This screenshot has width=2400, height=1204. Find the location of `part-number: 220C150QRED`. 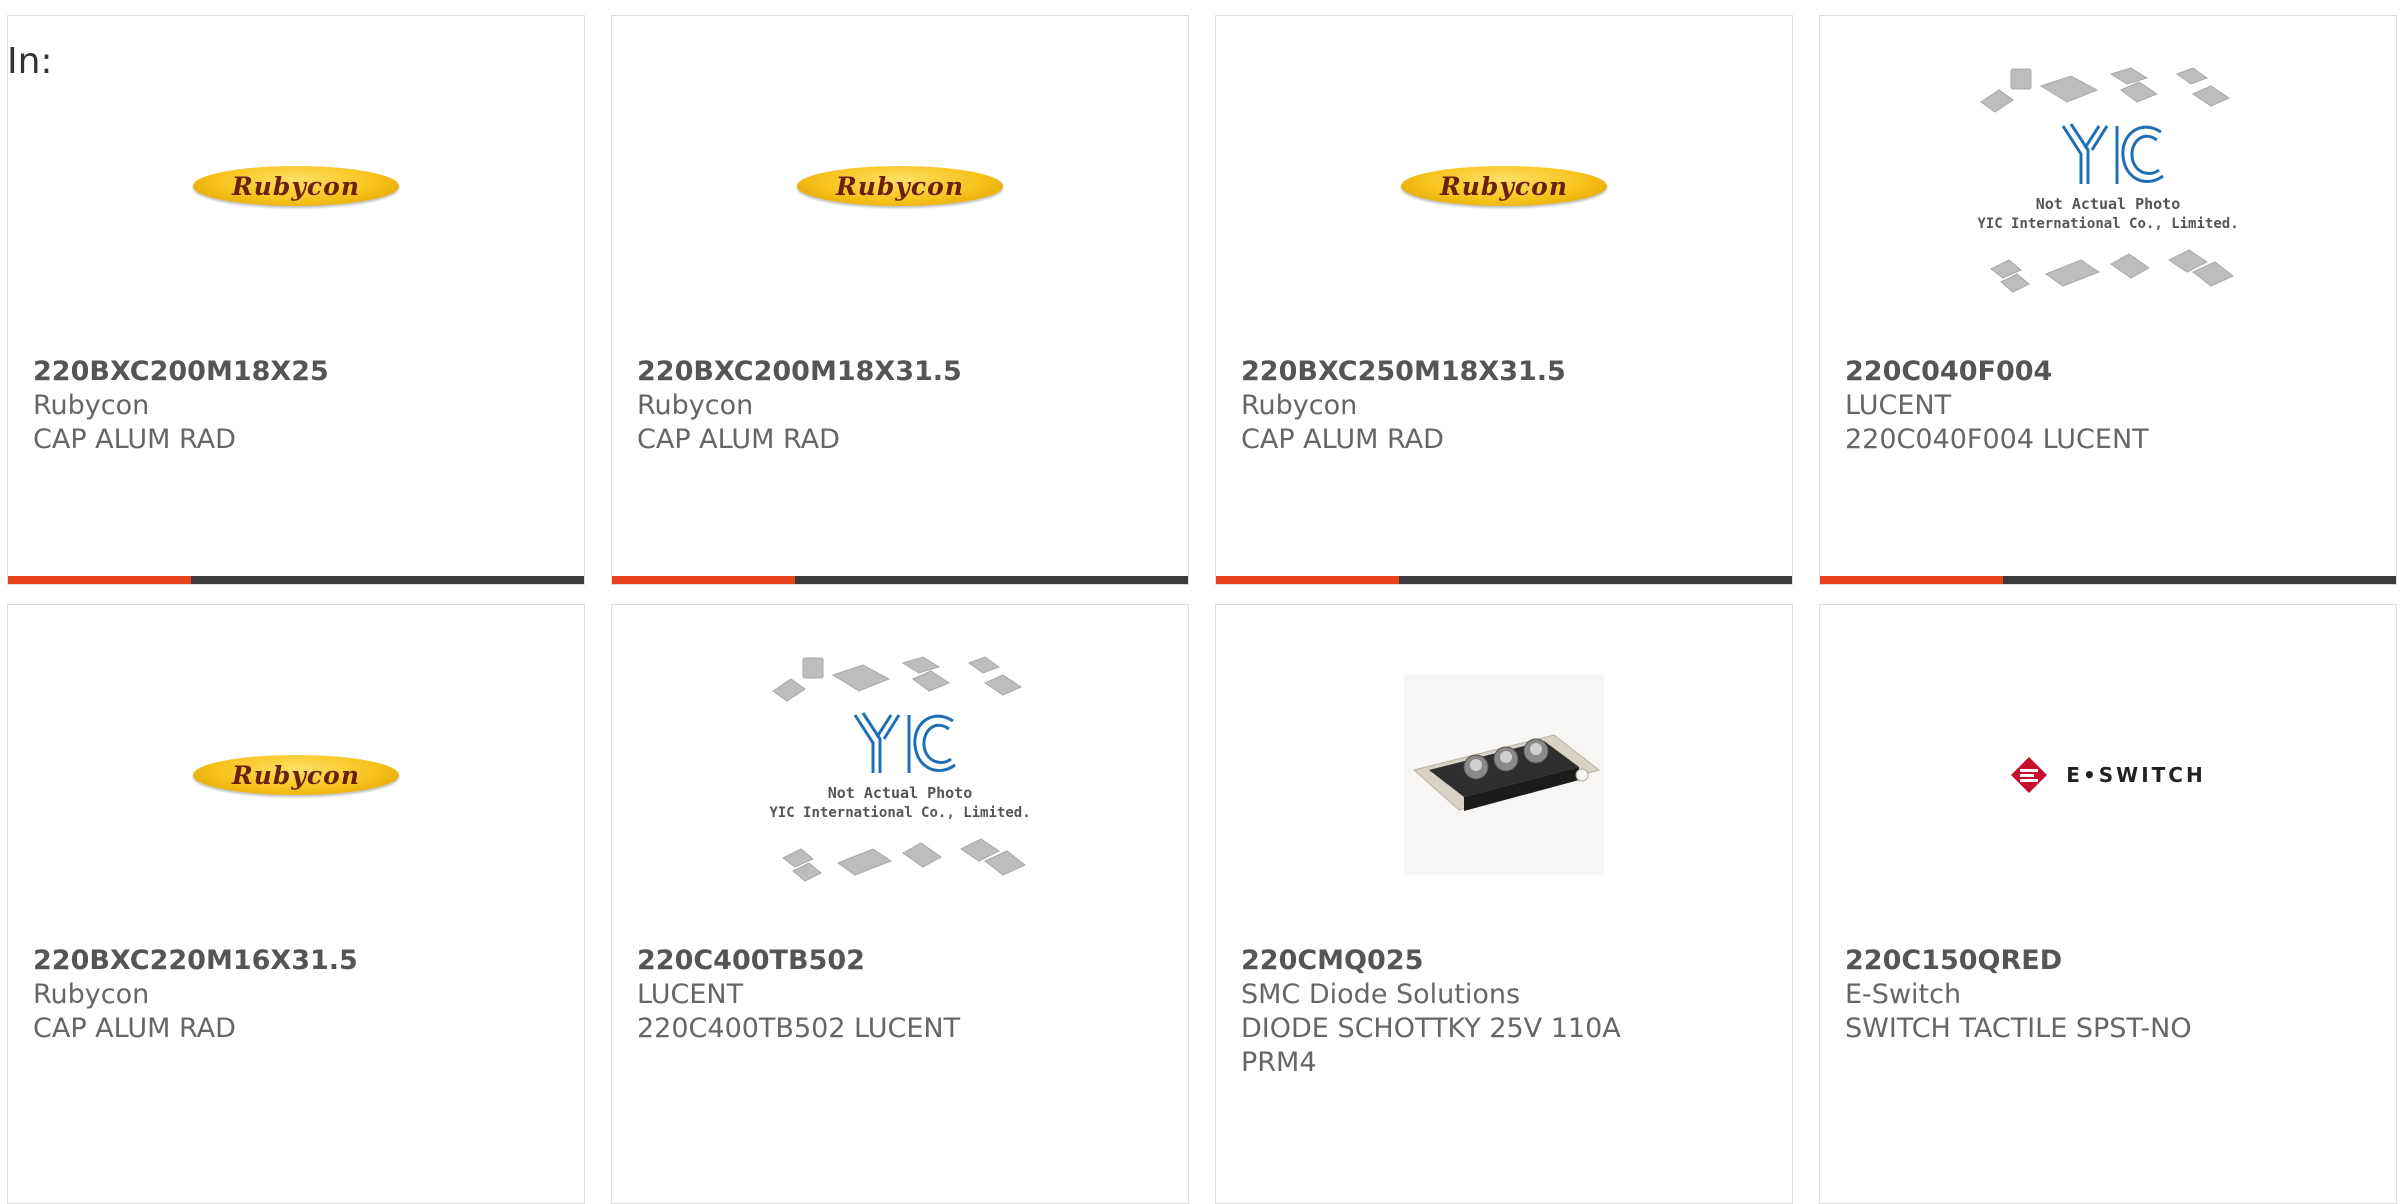

part-number: 220C150QRED is located at coordinates (2108, 961).